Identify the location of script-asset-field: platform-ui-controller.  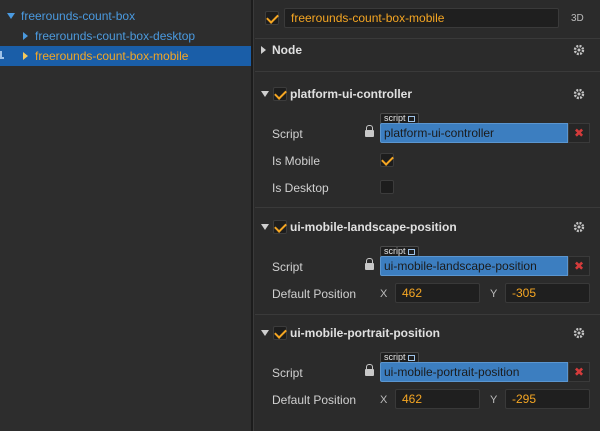
(474, 133).